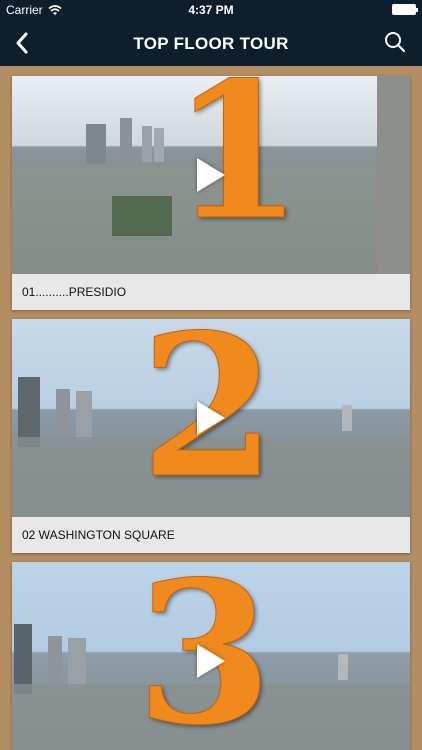 The height and width of the screenshot is (750, 422). I want to click on video-title: 01..........PRESIDIO, so click(211, 292).